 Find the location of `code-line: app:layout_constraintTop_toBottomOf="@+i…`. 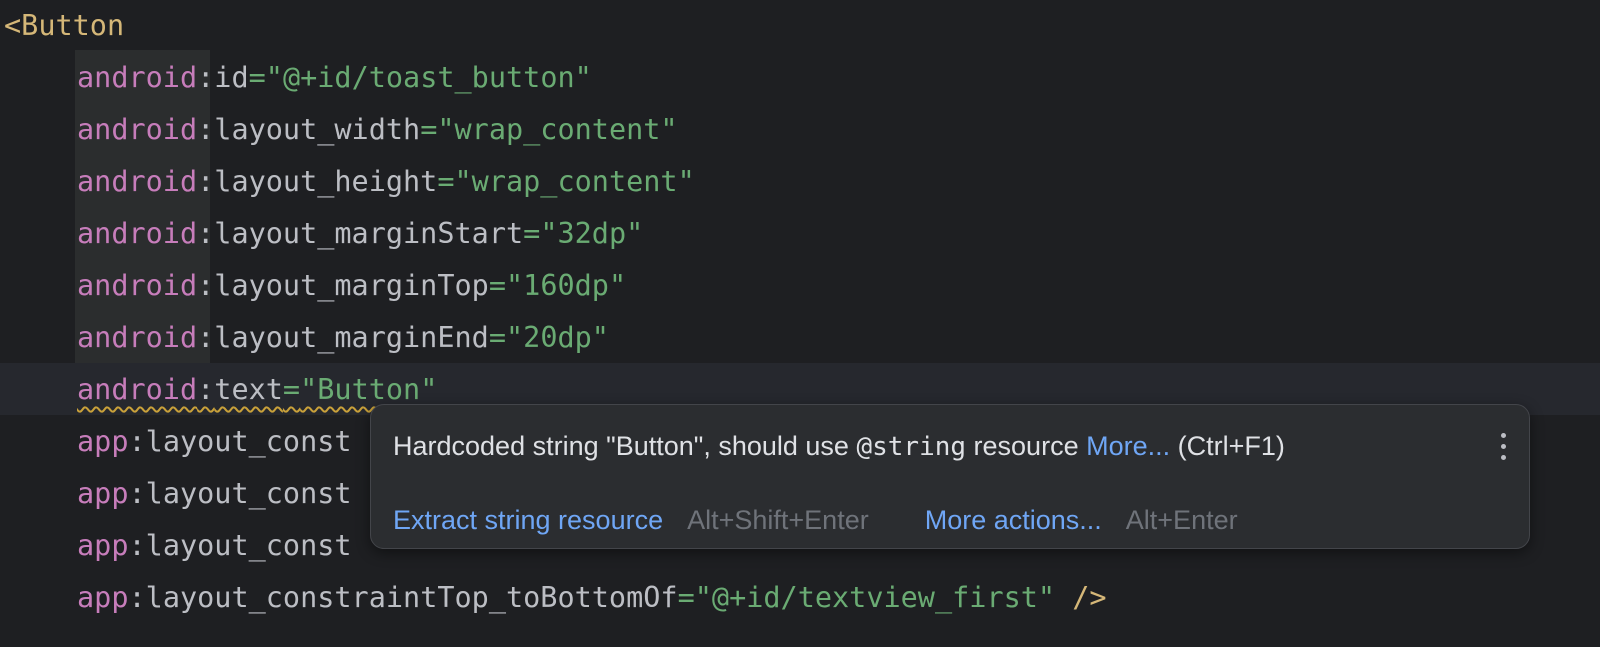

code-line: app:layout_constraintTop_toBottomOf="@+i… is located at coordinates (553, 598).